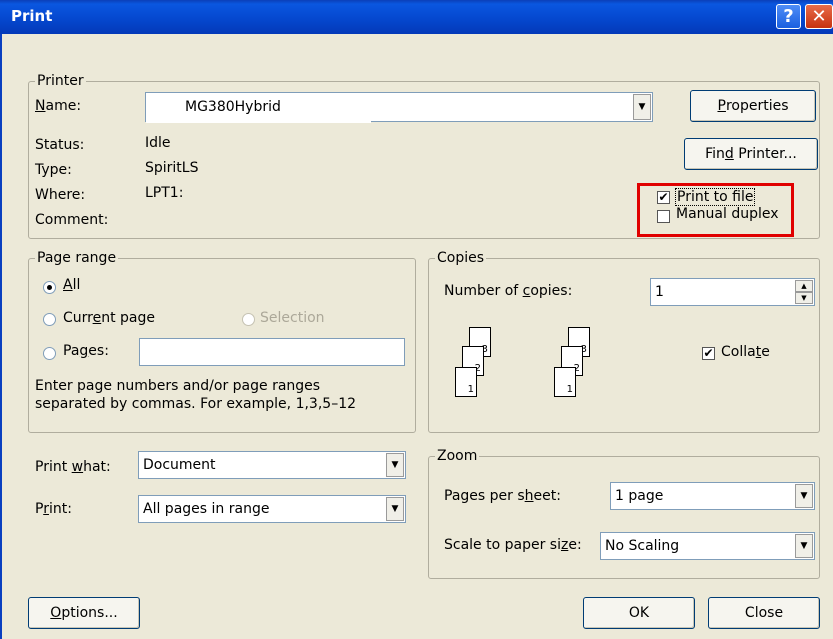  Describe the element at coordinates (457, 456) in the screenshot. I see `zoom-group-label: Zoom` at that location.